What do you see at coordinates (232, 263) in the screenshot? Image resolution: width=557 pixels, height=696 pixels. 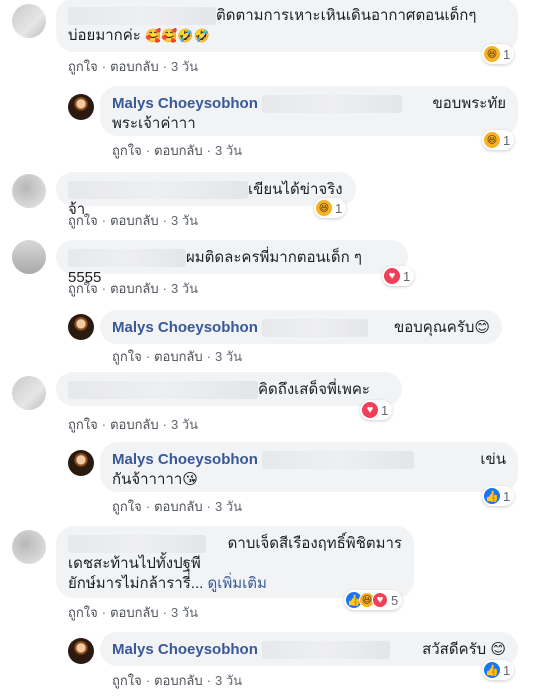 I see `comment-bubble: ผมติดละครพี่มากตอนเด็ก ๆ 5555` at bounding box center [232, 263].